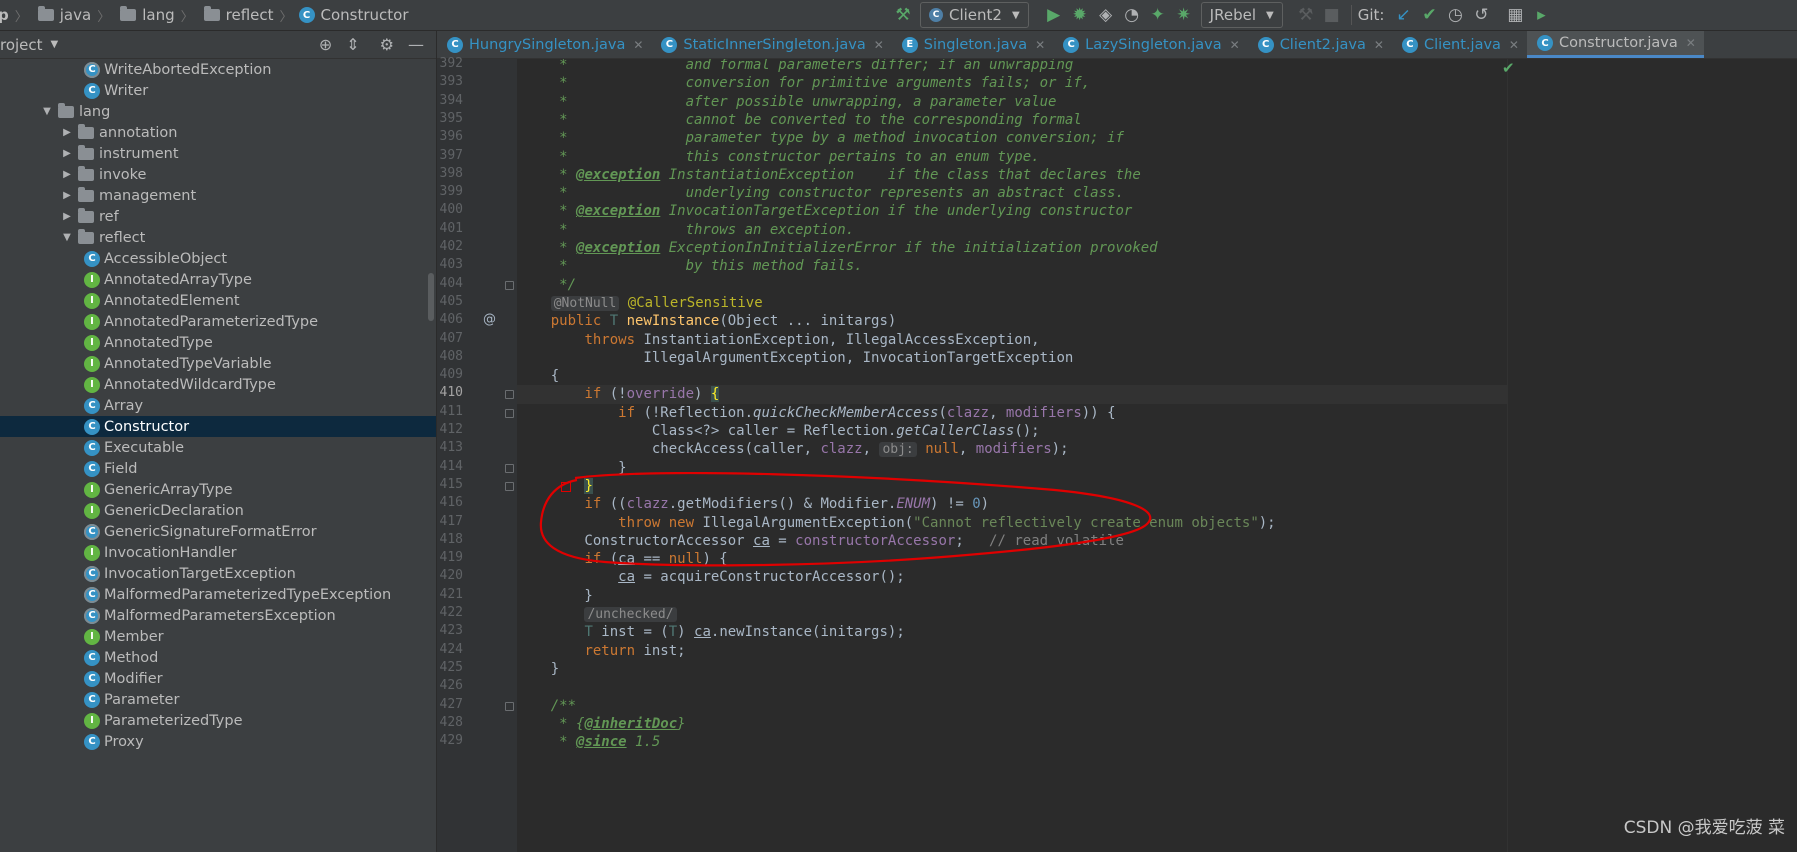 The width and height of the screenshot is (1797, 852). Describe the element at coordinates (218, 720) in the screenshot. I see `tree-class-item: I ParameterizedType` at that location.